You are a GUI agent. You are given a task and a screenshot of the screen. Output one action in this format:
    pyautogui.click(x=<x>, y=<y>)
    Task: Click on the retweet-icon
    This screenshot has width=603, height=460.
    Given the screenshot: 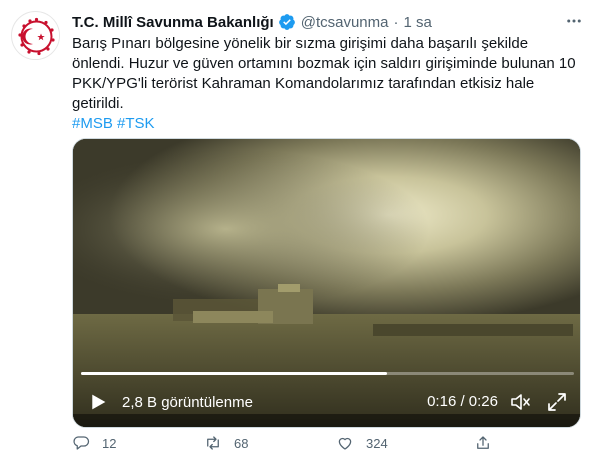 What is the action you would take?
    pyautogui.click(x=213, y=443)
    